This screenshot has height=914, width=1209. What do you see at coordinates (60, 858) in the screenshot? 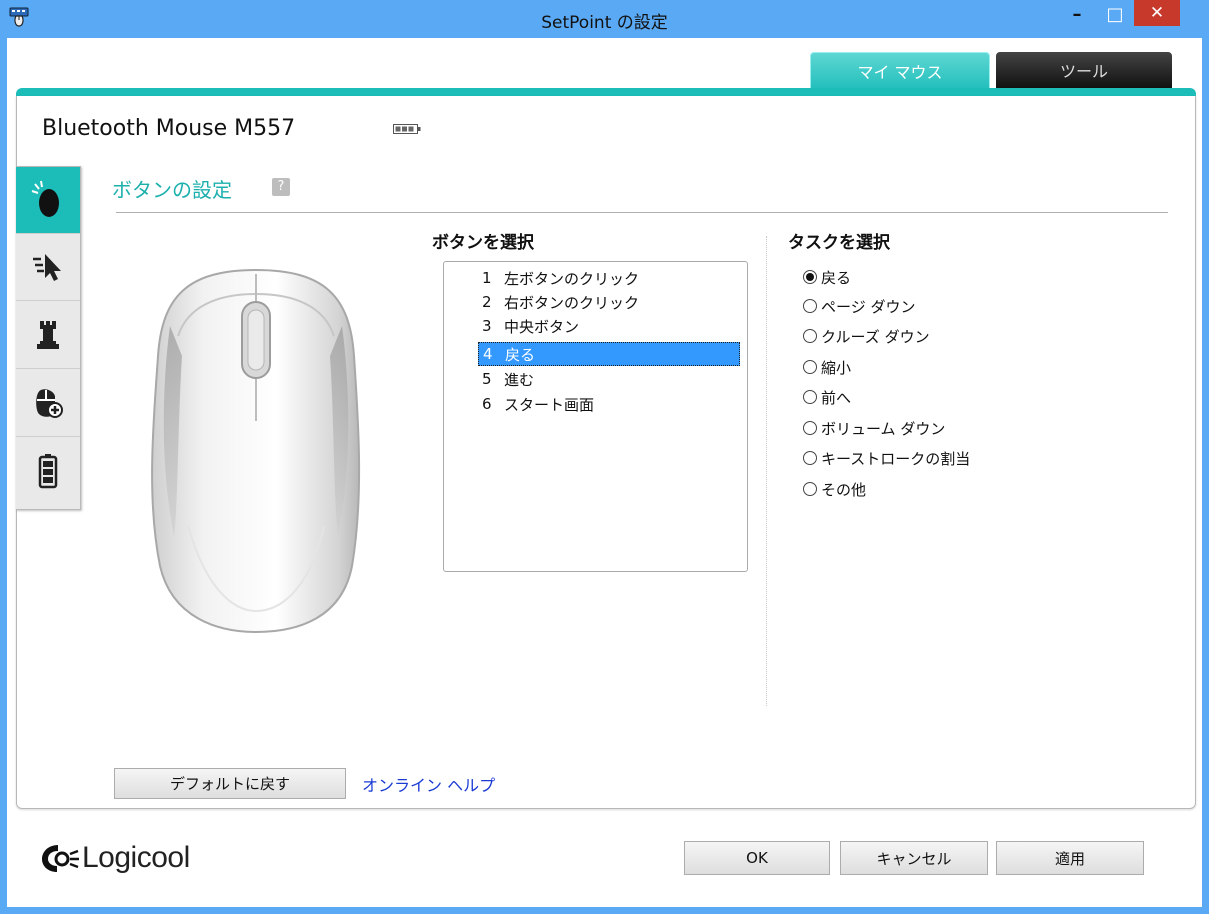
I see `logicool-mark-icon` at bounding box center [60, 858].